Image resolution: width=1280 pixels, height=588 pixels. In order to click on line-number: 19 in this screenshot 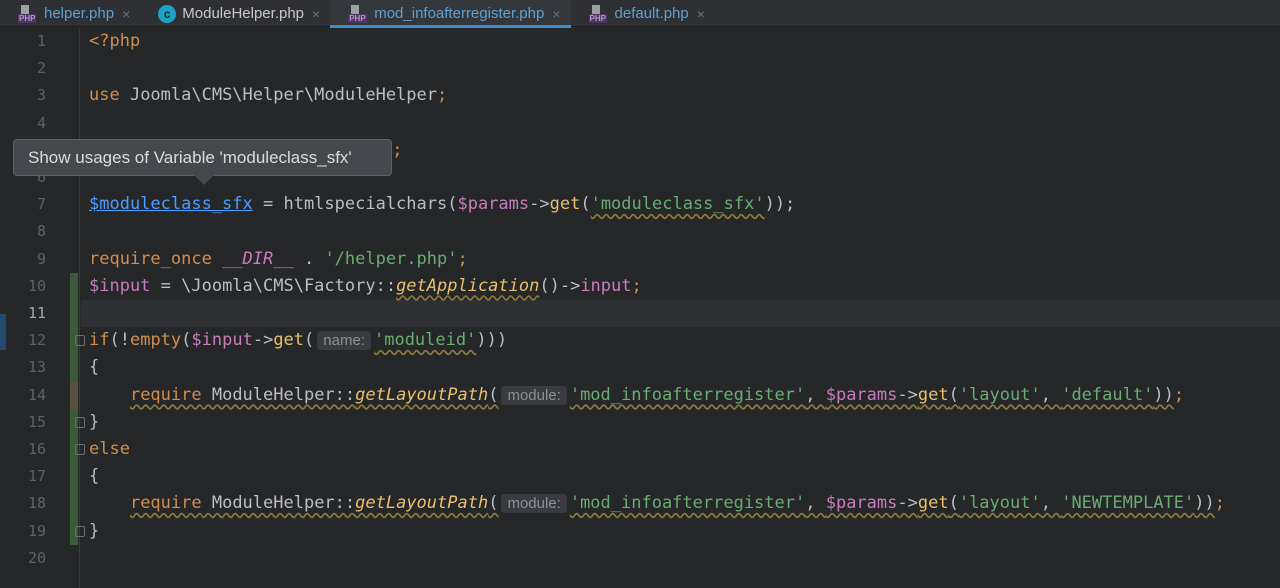, I will do `click(36, 530)`.